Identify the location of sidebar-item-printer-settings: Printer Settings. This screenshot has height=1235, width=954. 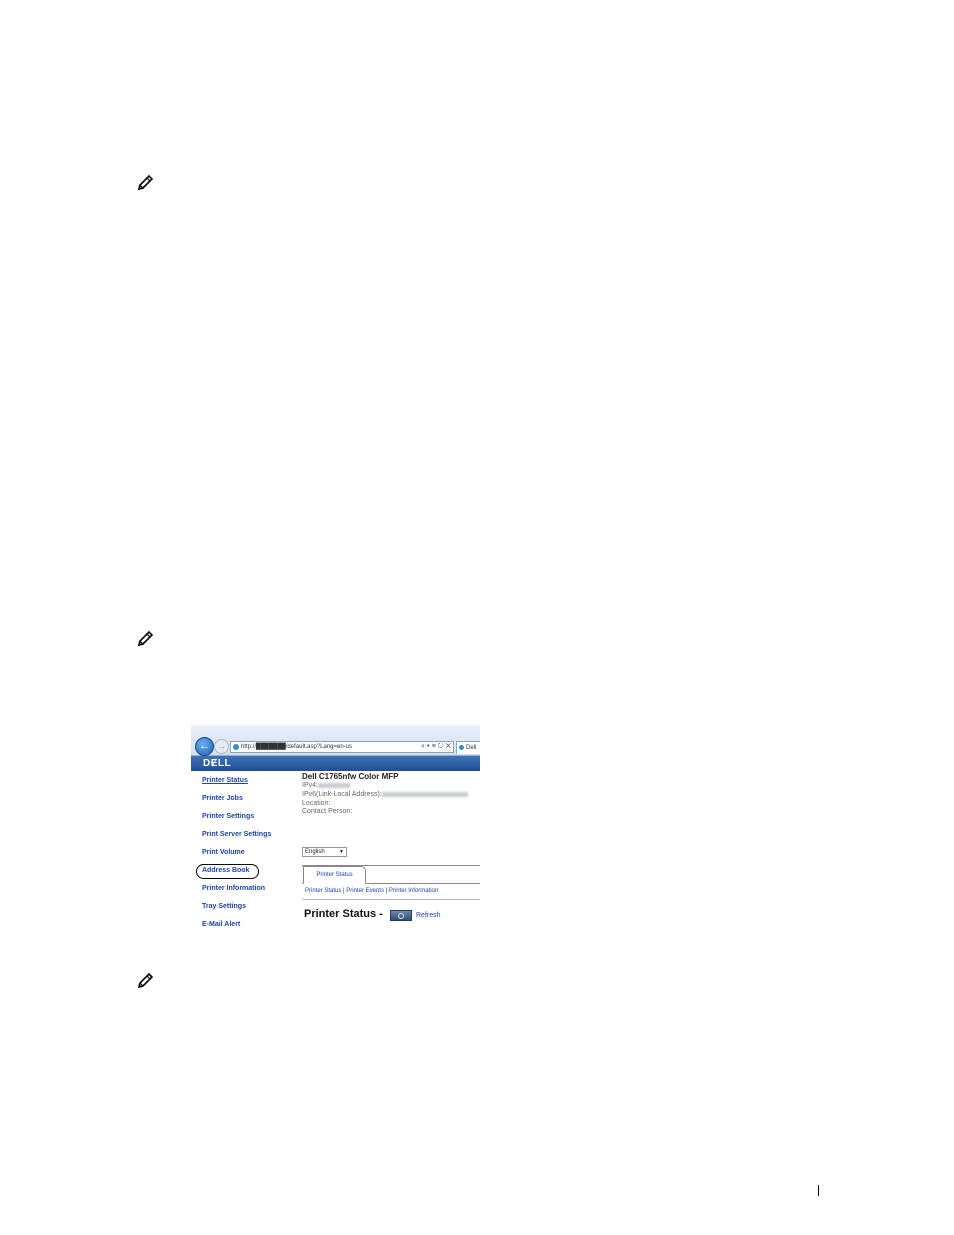
(228, 816).